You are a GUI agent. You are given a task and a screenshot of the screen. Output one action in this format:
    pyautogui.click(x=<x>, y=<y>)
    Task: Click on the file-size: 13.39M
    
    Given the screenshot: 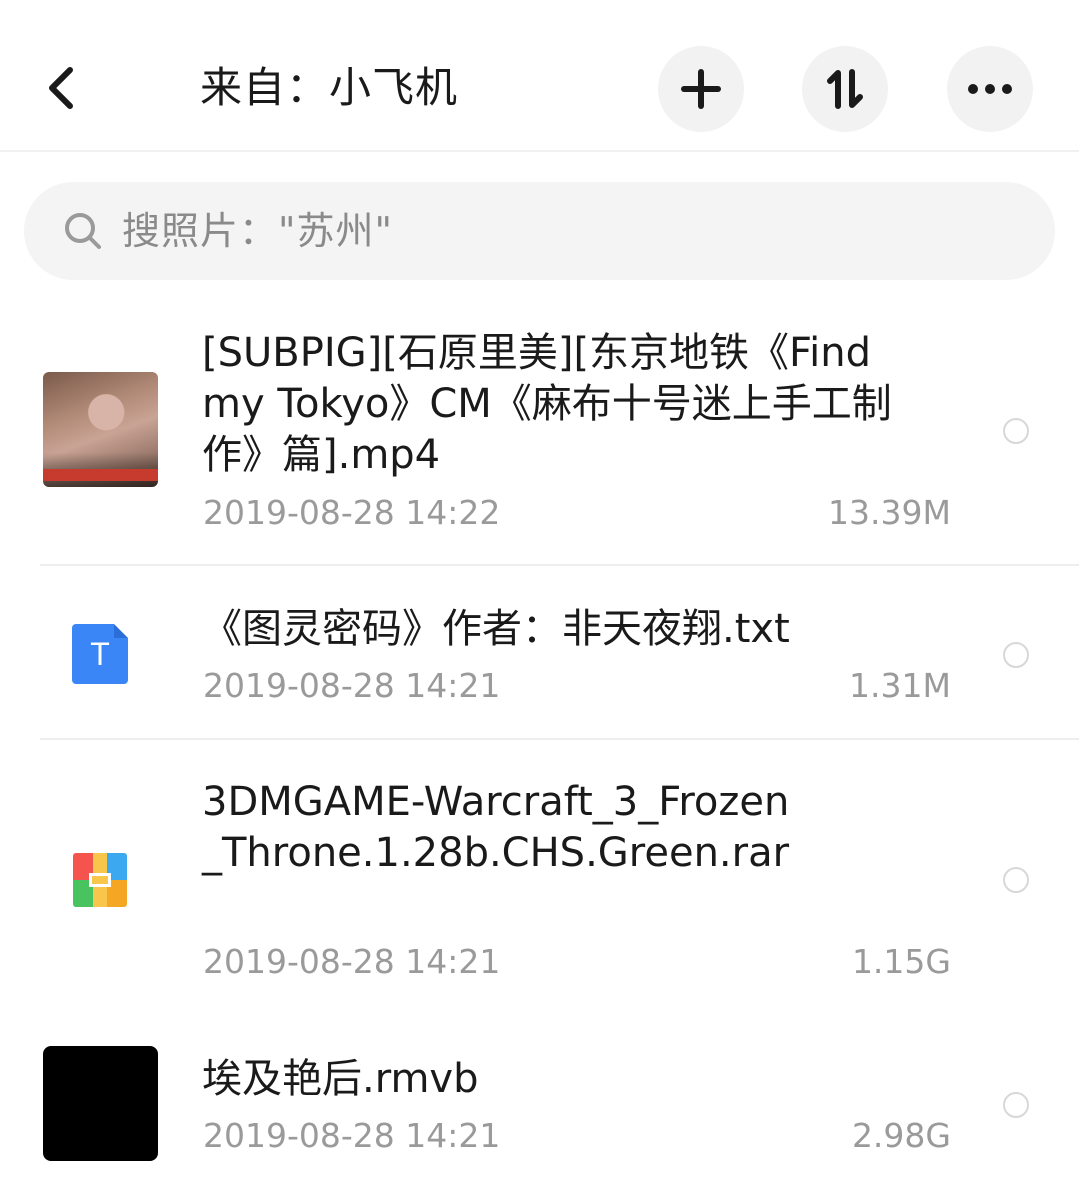 What is the action you would take?
    pyautogui.click(x=889, y=512)
    